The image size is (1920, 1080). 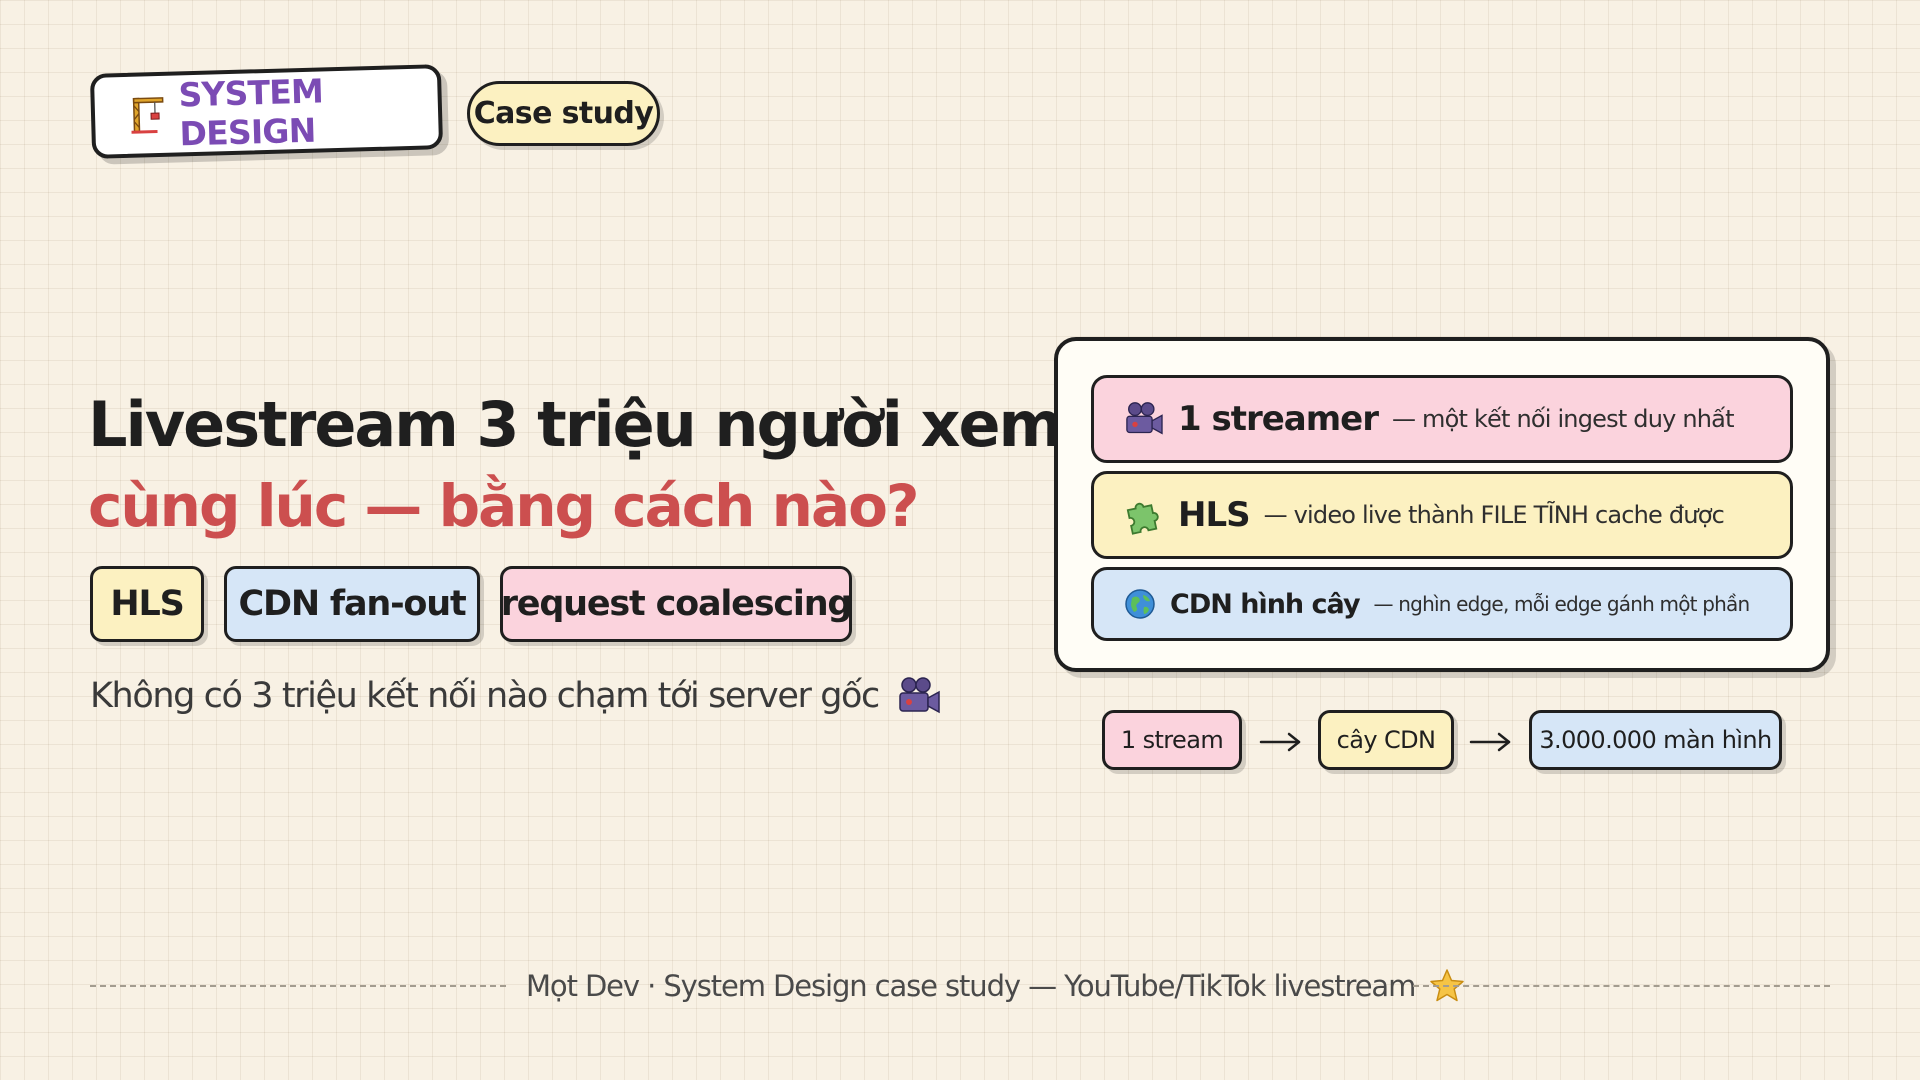 I want to click on crane-icon, so click(x=147, y=114).